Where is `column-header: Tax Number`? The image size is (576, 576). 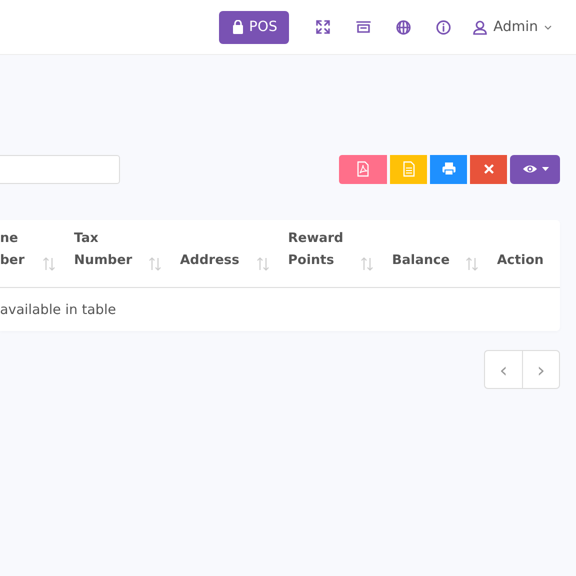 column-header: Tax Number is located at coordinates (103, 250).